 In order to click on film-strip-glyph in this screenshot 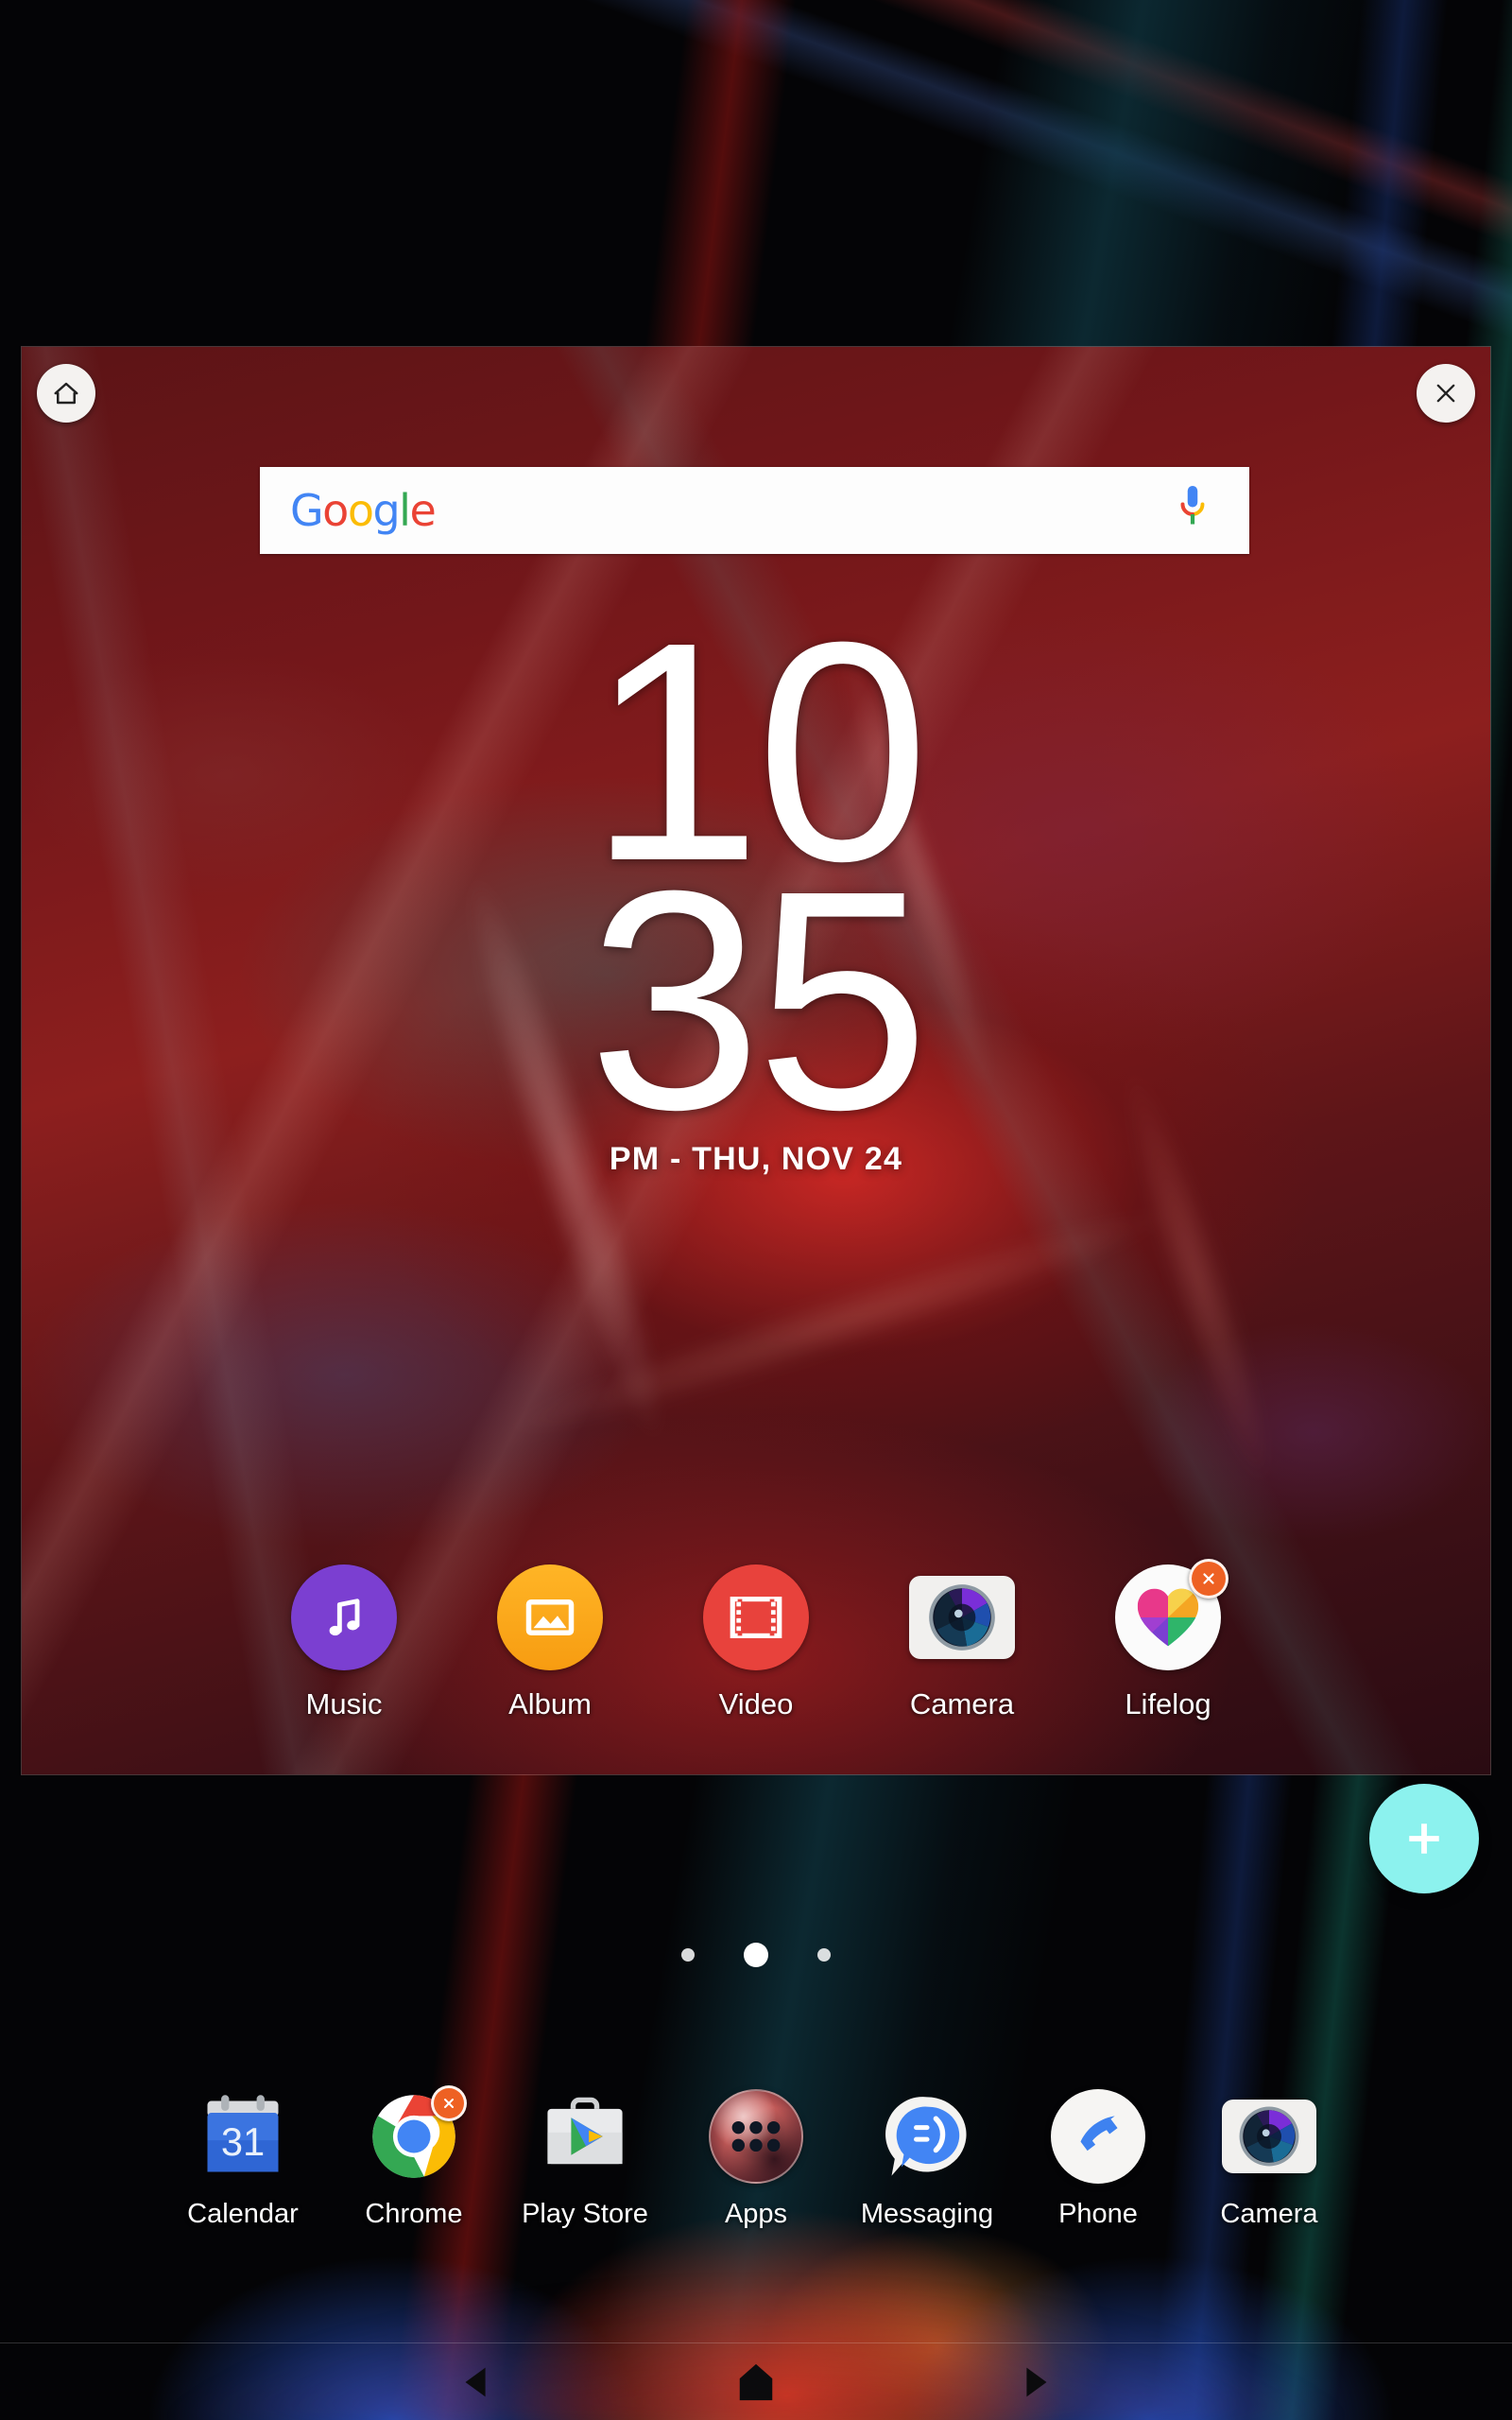, I will do `click(756, 1617)`.